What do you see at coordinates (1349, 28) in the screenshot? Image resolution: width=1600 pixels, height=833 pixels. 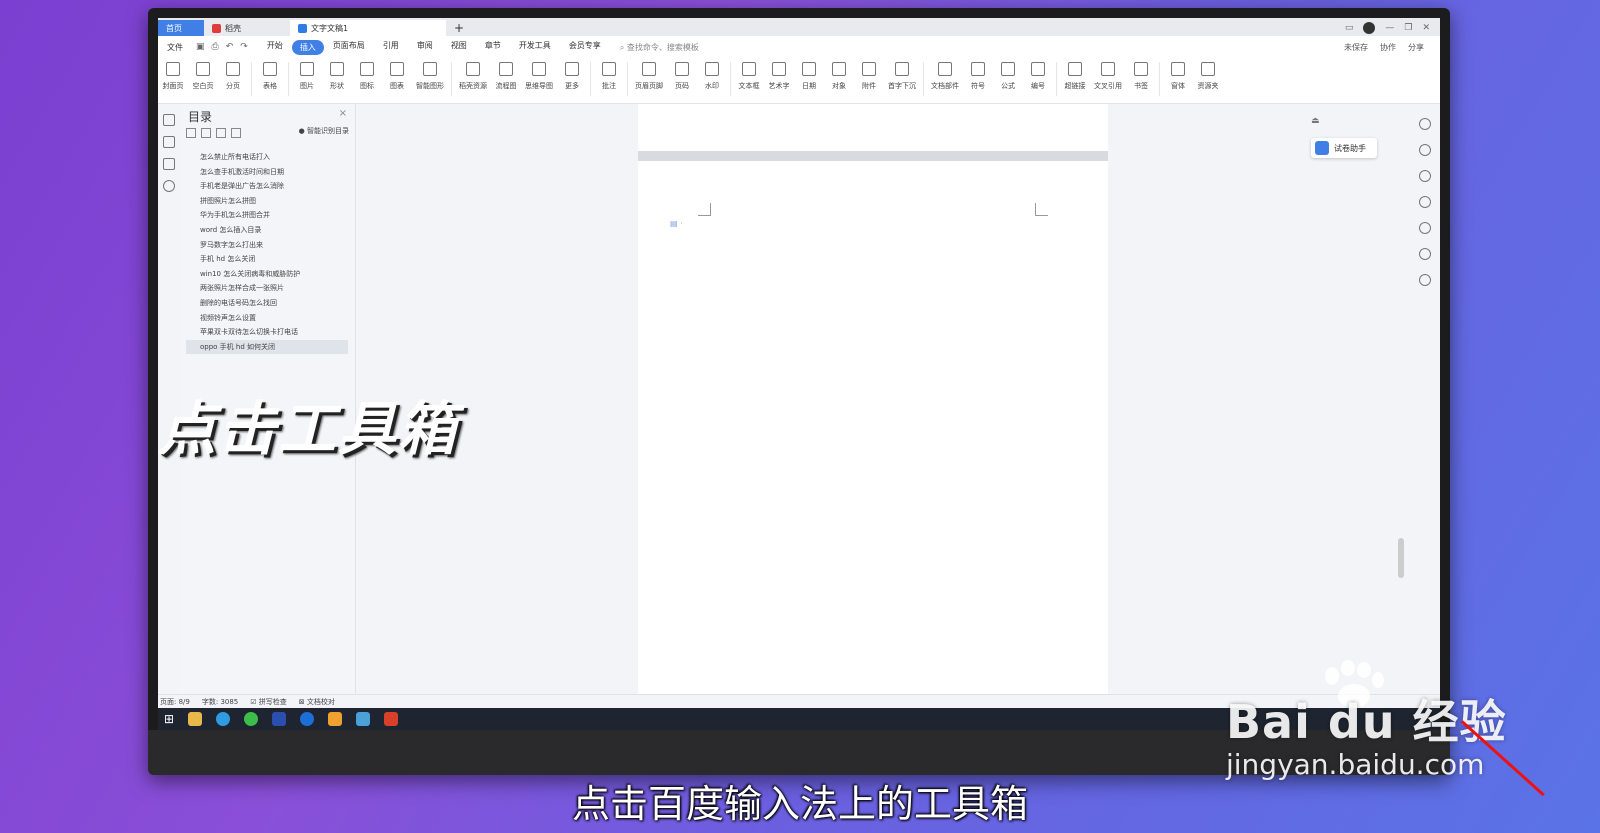 I see `layout-icon: ▭` at bounding box center [1349, 28].